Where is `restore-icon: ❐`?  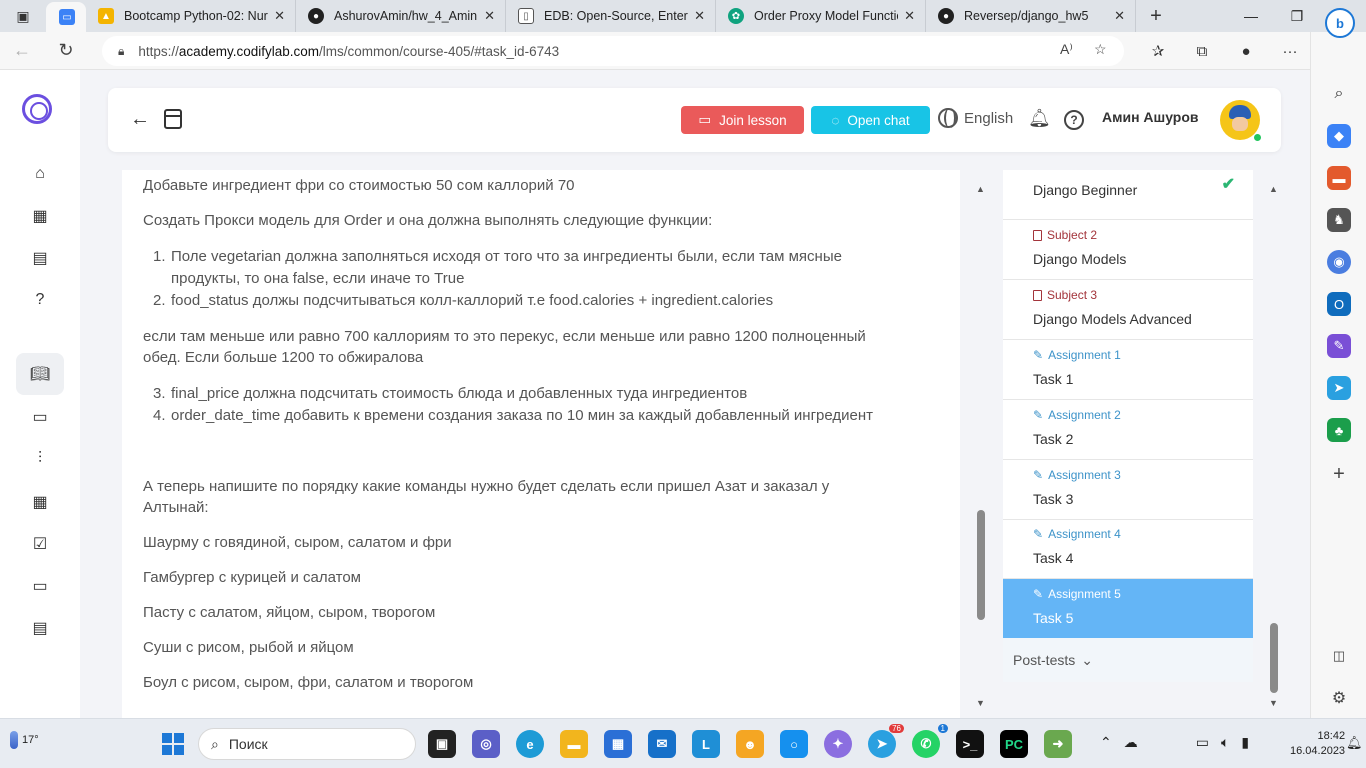 restore-icon: ❐ is located at coordinates (1297, 16).